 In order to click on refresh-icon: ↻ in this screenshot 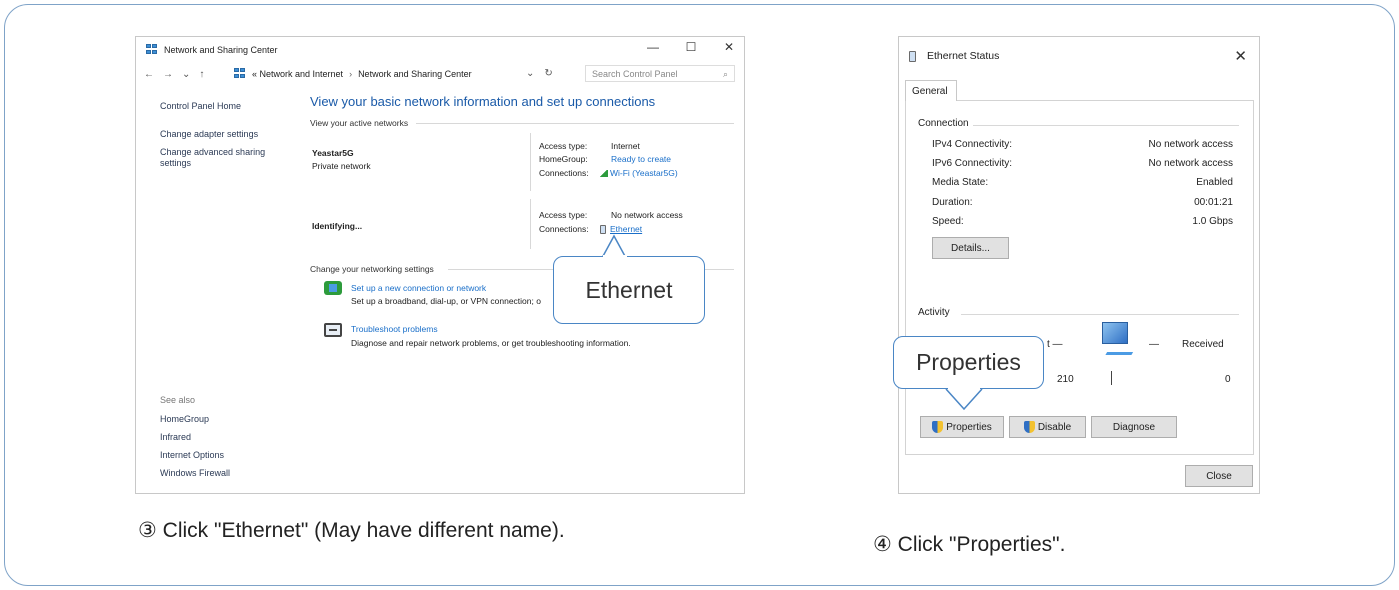, I will do `click(548, 73)`.